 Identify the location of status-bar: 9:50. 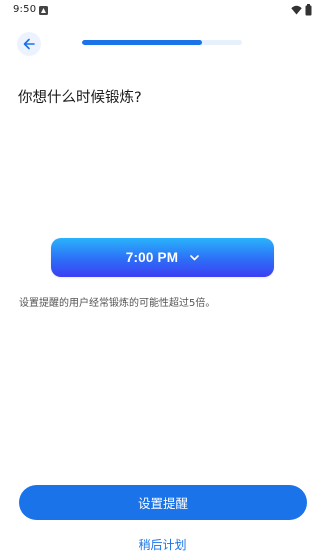
(162, 12).